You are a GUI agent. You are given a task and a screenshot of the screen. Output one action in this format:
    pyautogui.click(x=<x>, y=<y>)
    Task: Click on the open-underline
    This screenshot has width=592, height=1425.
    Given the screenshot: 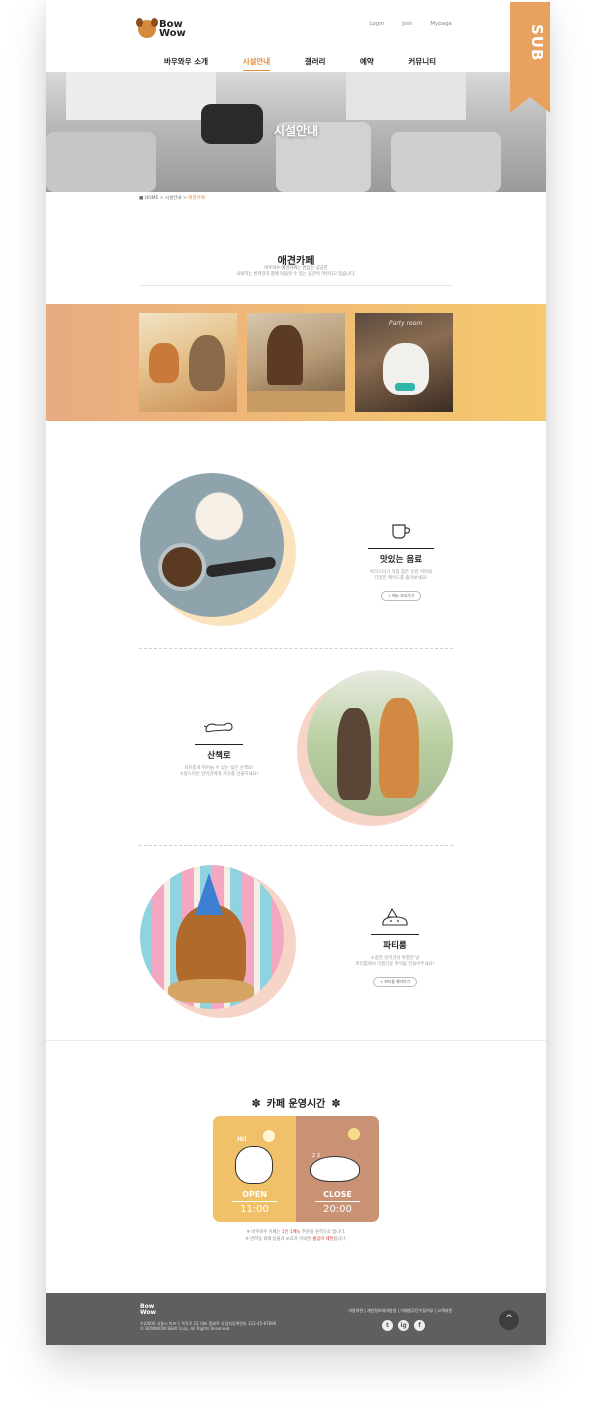 What is the action you would take?
    pyautogui.click(x=254, y=1201)
    